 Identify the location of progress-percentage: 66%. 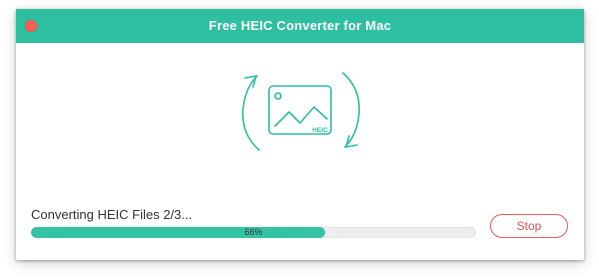
(253, 232).